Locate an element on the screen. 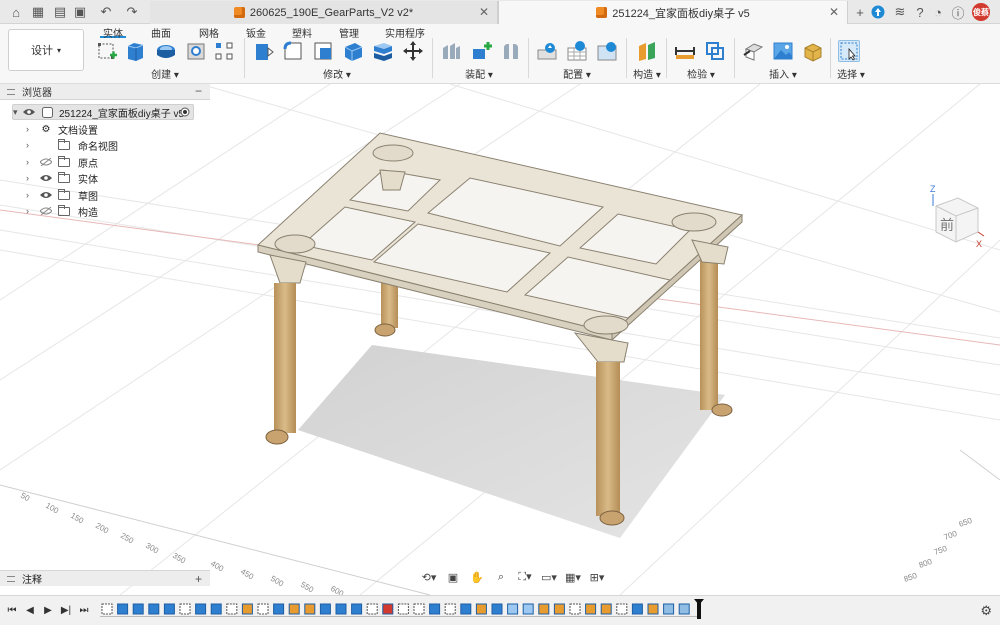 This screenshot has height=625, width=1000. tab-manage: 管理 is located at coordinates (349, 32).